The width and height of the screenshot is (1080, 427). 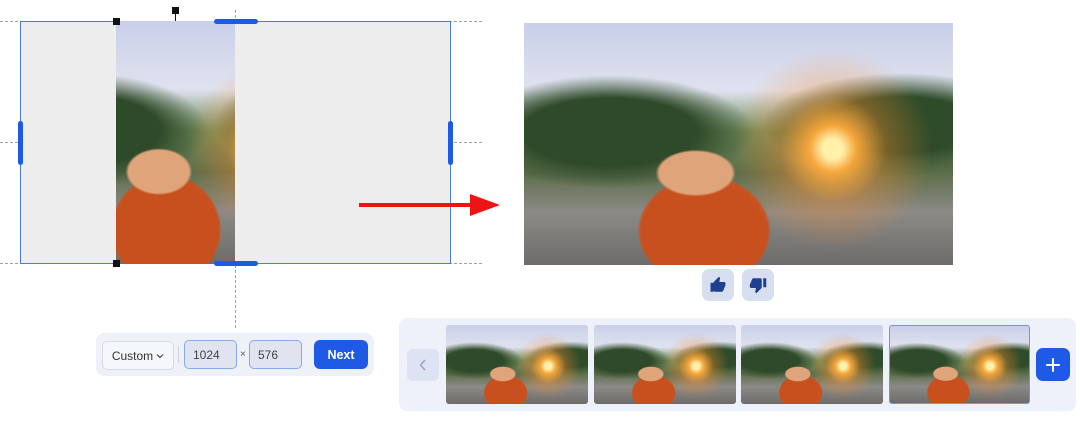 I want to click on aspect-ratio-dropdown: Custom, so click(x=138, y=355).